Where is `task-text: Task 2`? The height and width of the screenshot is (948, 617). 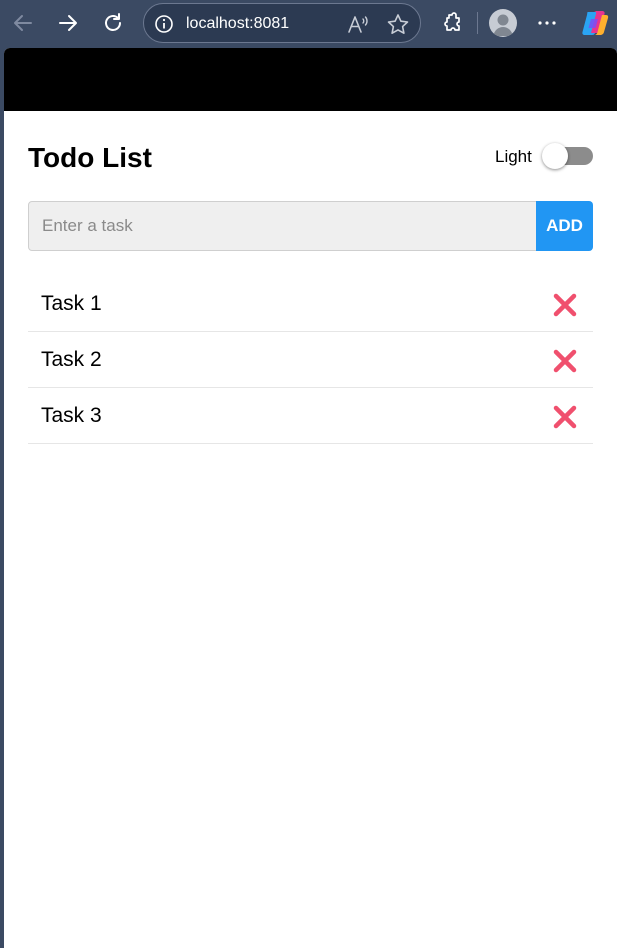 task-text: Task 2 is located at coordinates (71, 359).